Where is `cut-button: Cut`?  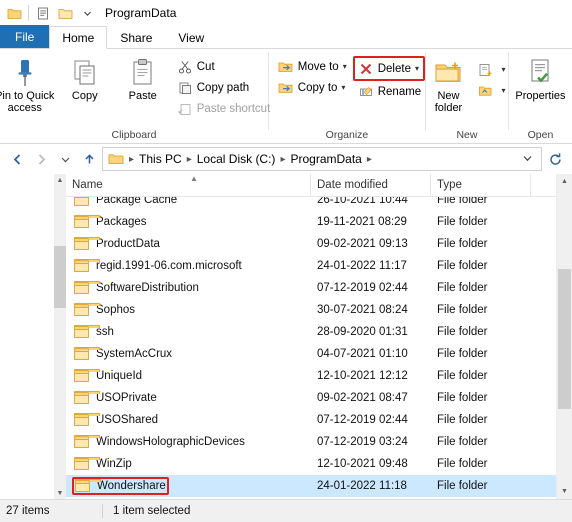
cut-button: Cut is located at coordinates (223, 66).